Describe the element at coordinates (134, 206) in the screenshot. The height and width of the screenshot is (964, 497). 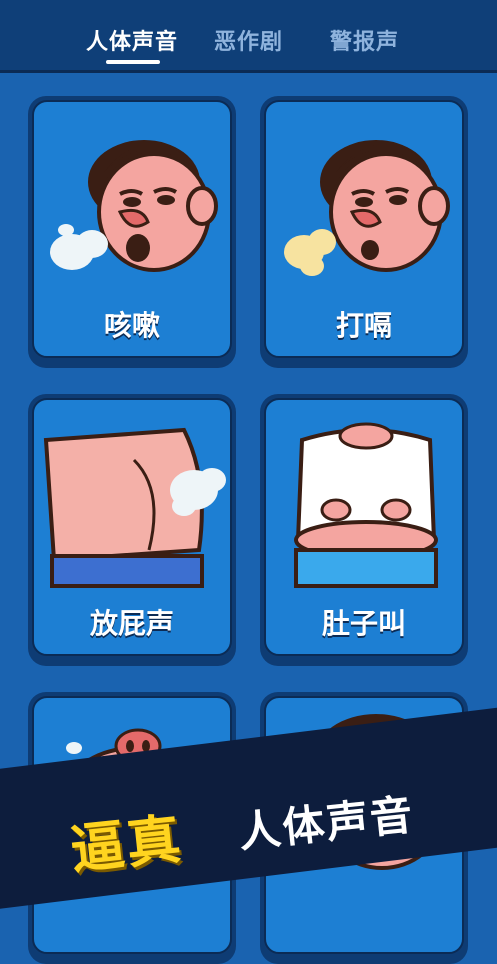
I see `cough-face-icon` at that location.